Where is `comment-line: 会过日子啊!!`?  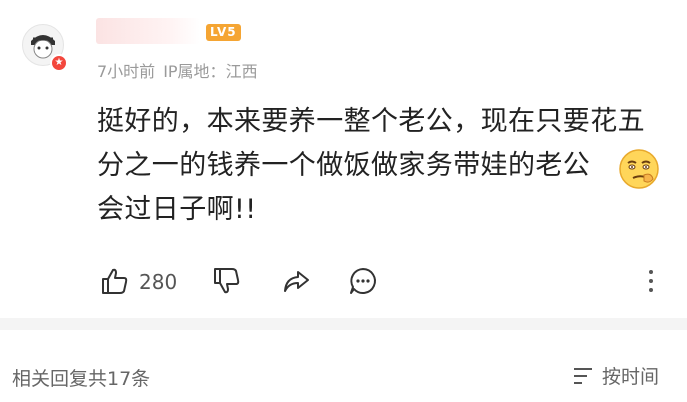
comment-line: 会过日子啊!! is located at coordinates (177, 209).